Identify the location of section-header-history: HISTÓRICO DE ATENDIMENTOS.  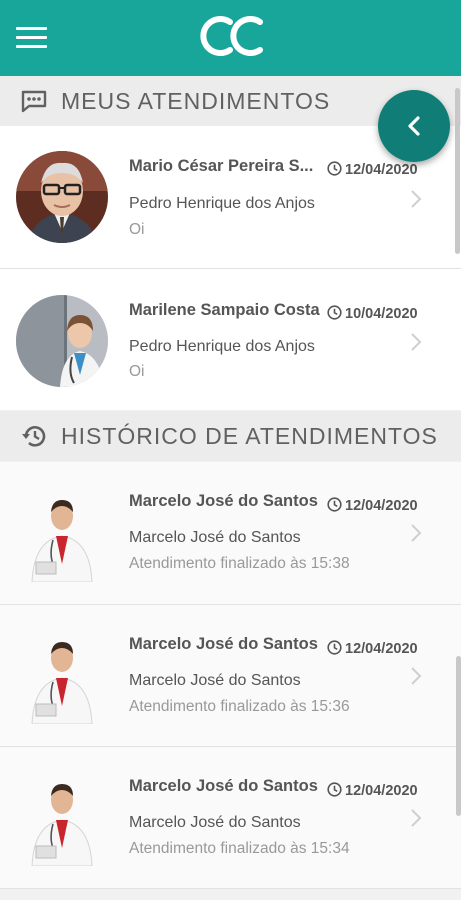
(230, 436).